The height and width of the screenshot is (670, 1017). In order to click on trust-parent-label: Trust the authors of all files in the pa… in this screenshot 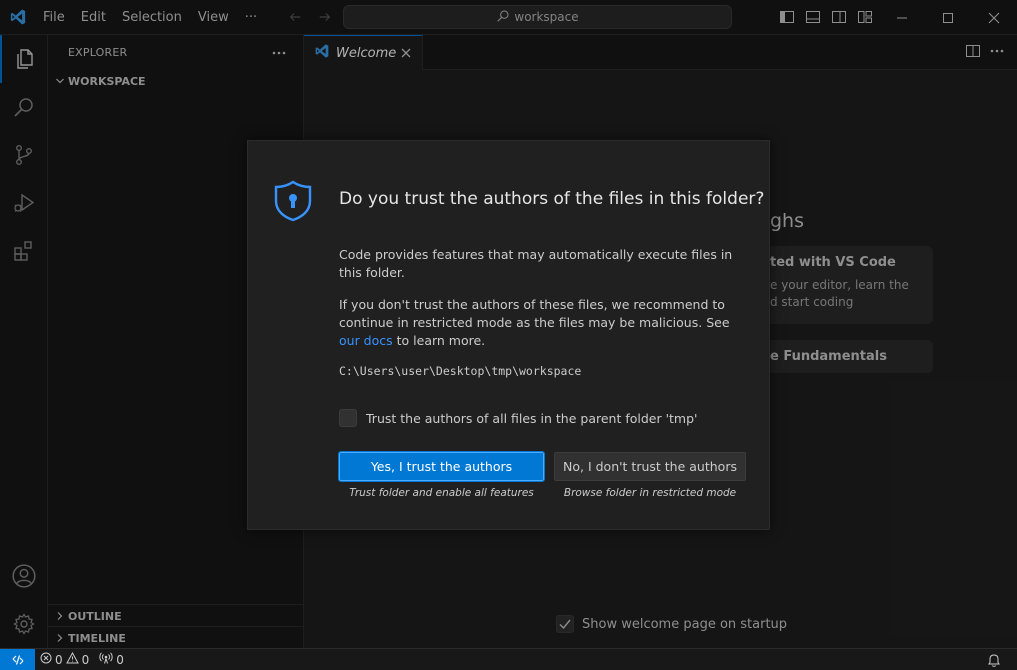, I will do `click(532, 418)`.